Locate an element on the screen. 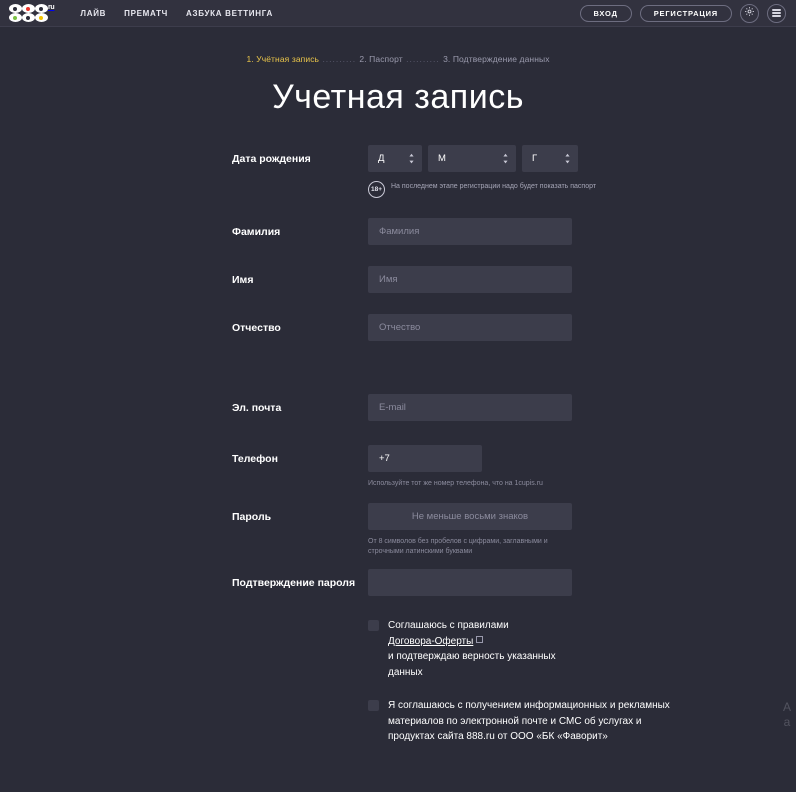  main-nav: ЛАЙВ ПРЕМАТЧ АЗБУКА ВЕТТИНГА is located at coordinates (176, 13).